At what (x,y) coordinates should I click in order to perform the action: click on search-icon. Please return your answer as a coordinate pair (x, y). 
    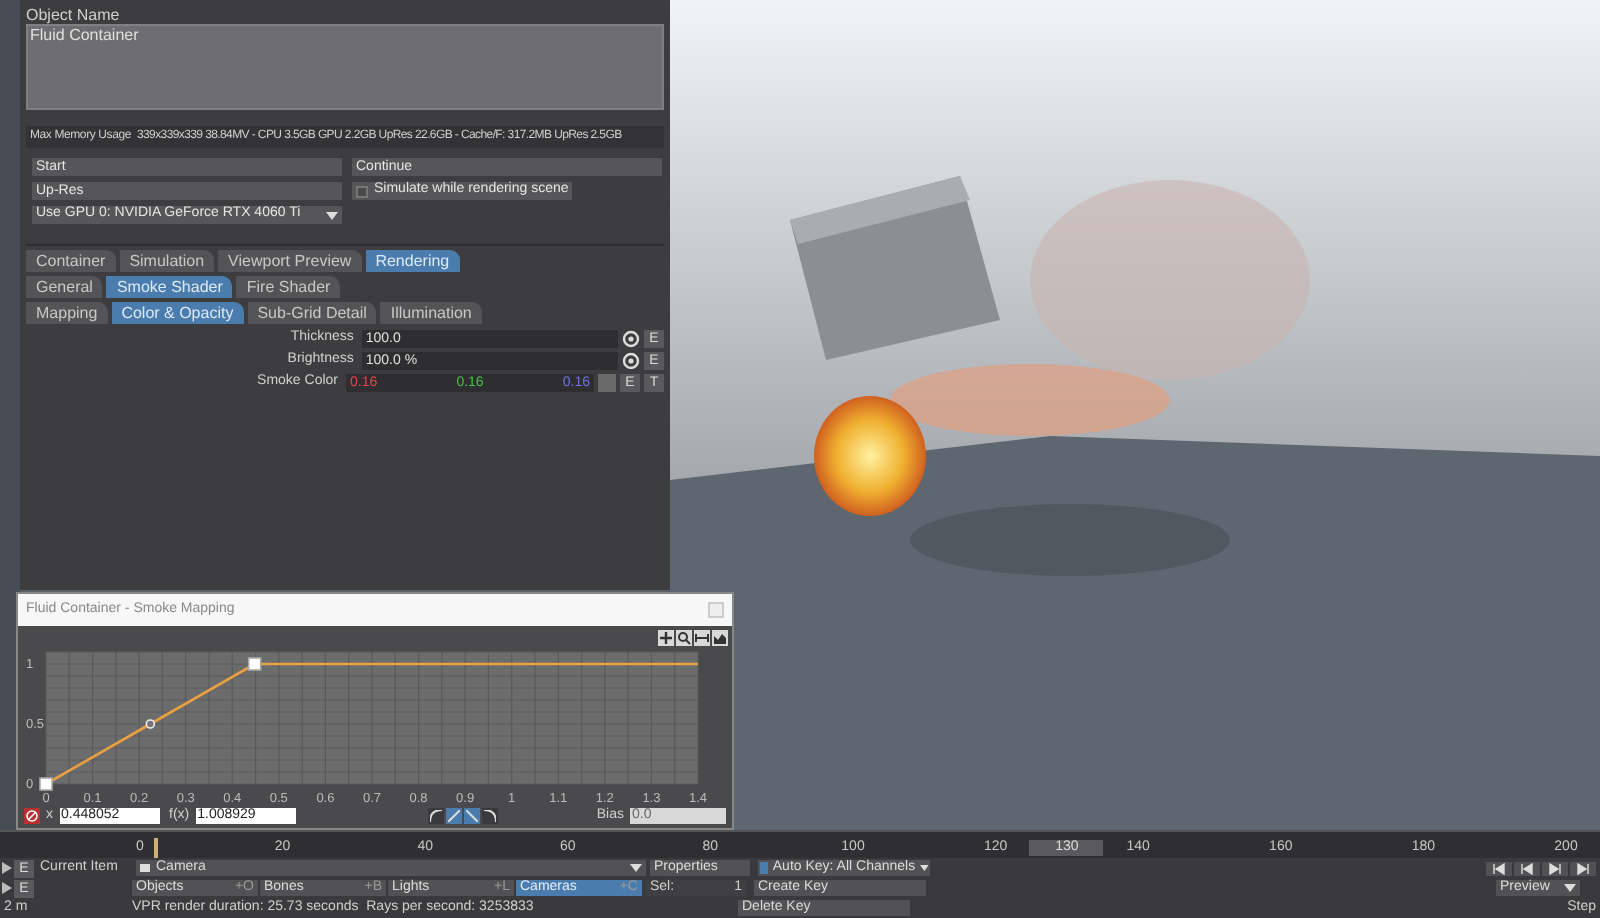
    Looking at the image, I should click on (684, 638).